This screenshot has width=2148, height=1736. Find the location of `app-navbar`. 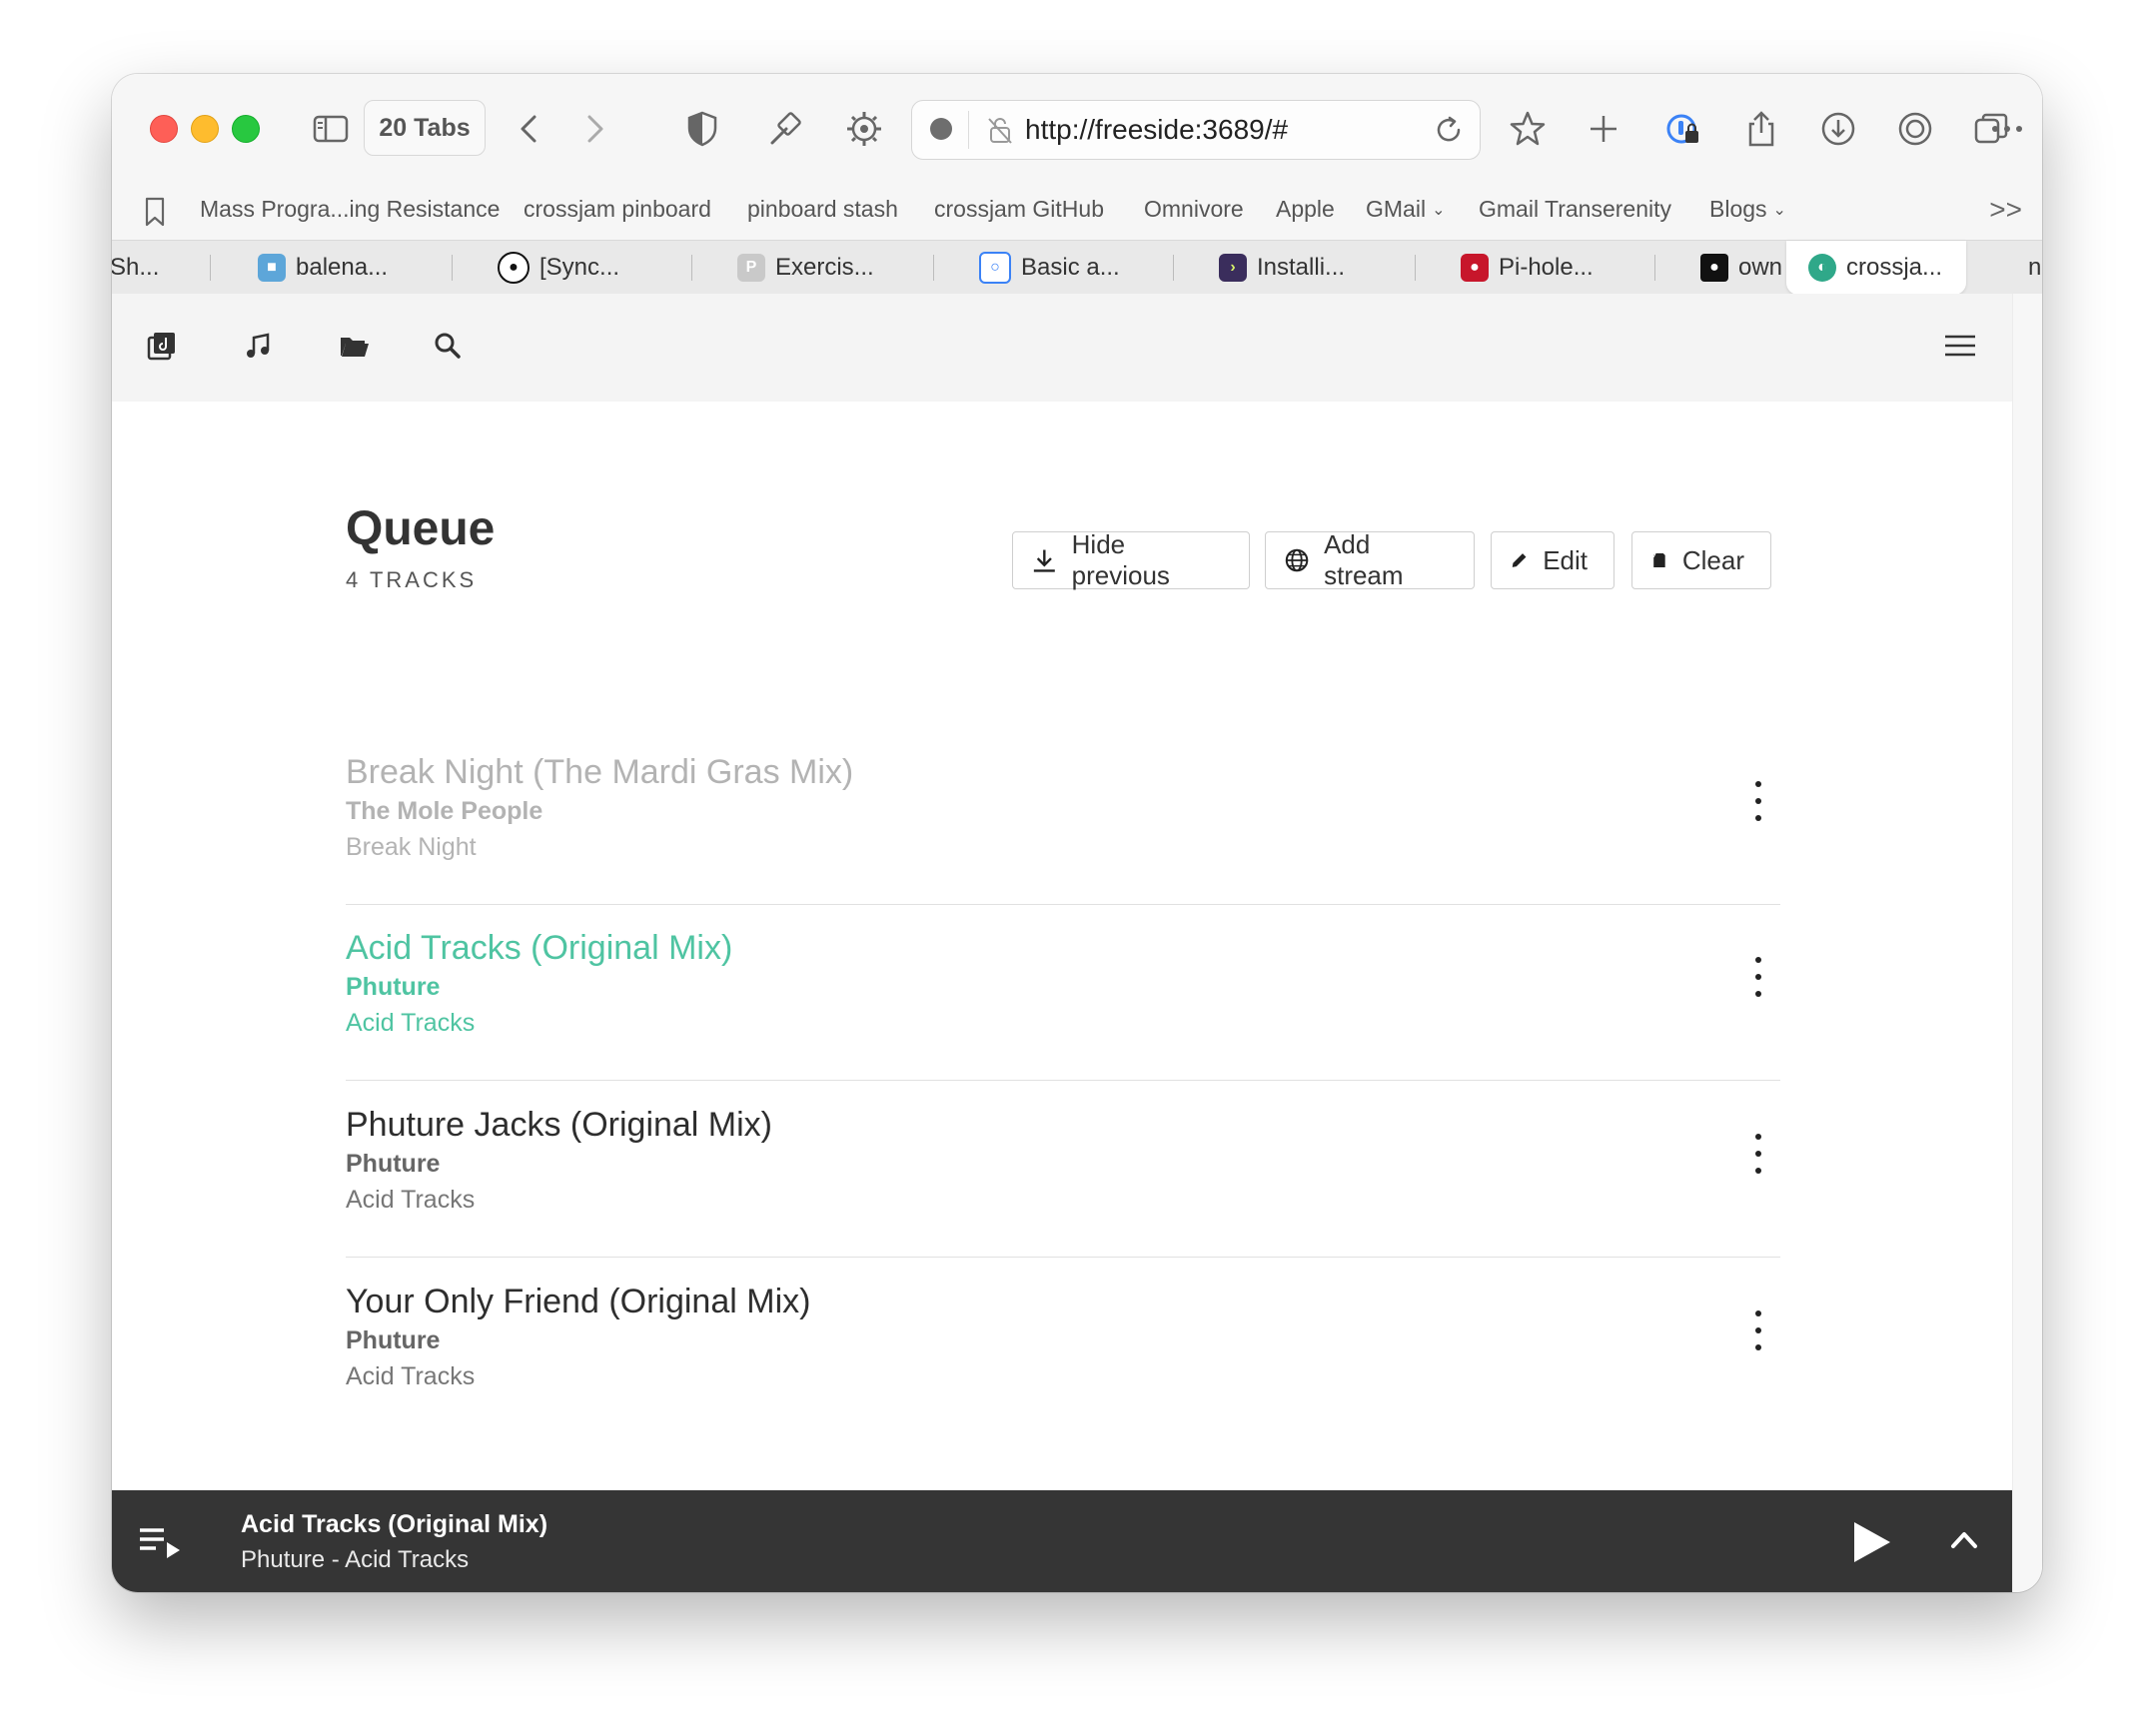

app-navbar is located at coordinates (1062, 348).